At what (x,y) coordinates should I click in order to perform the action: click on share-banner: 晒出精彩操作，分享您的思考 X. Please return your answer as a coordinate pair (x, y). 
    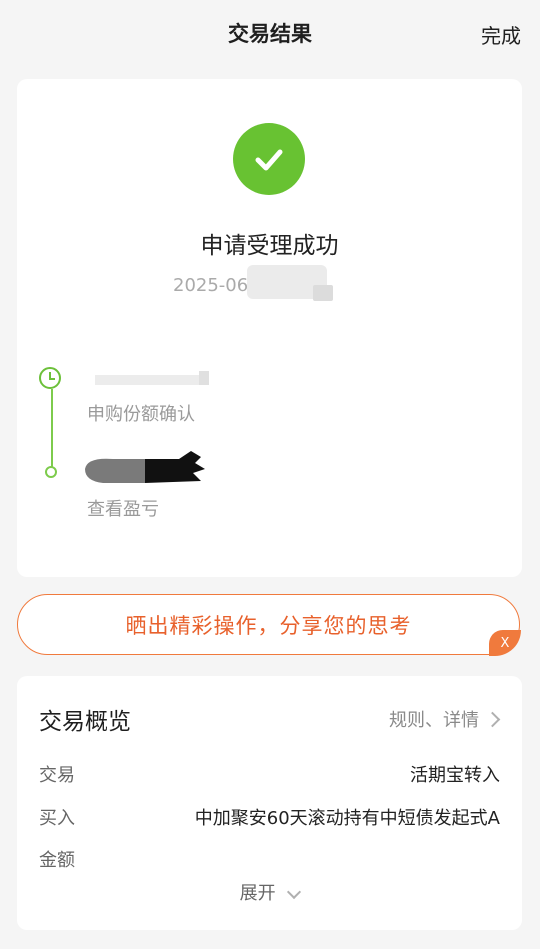
    Looking at the image, I should click on (269, 625).